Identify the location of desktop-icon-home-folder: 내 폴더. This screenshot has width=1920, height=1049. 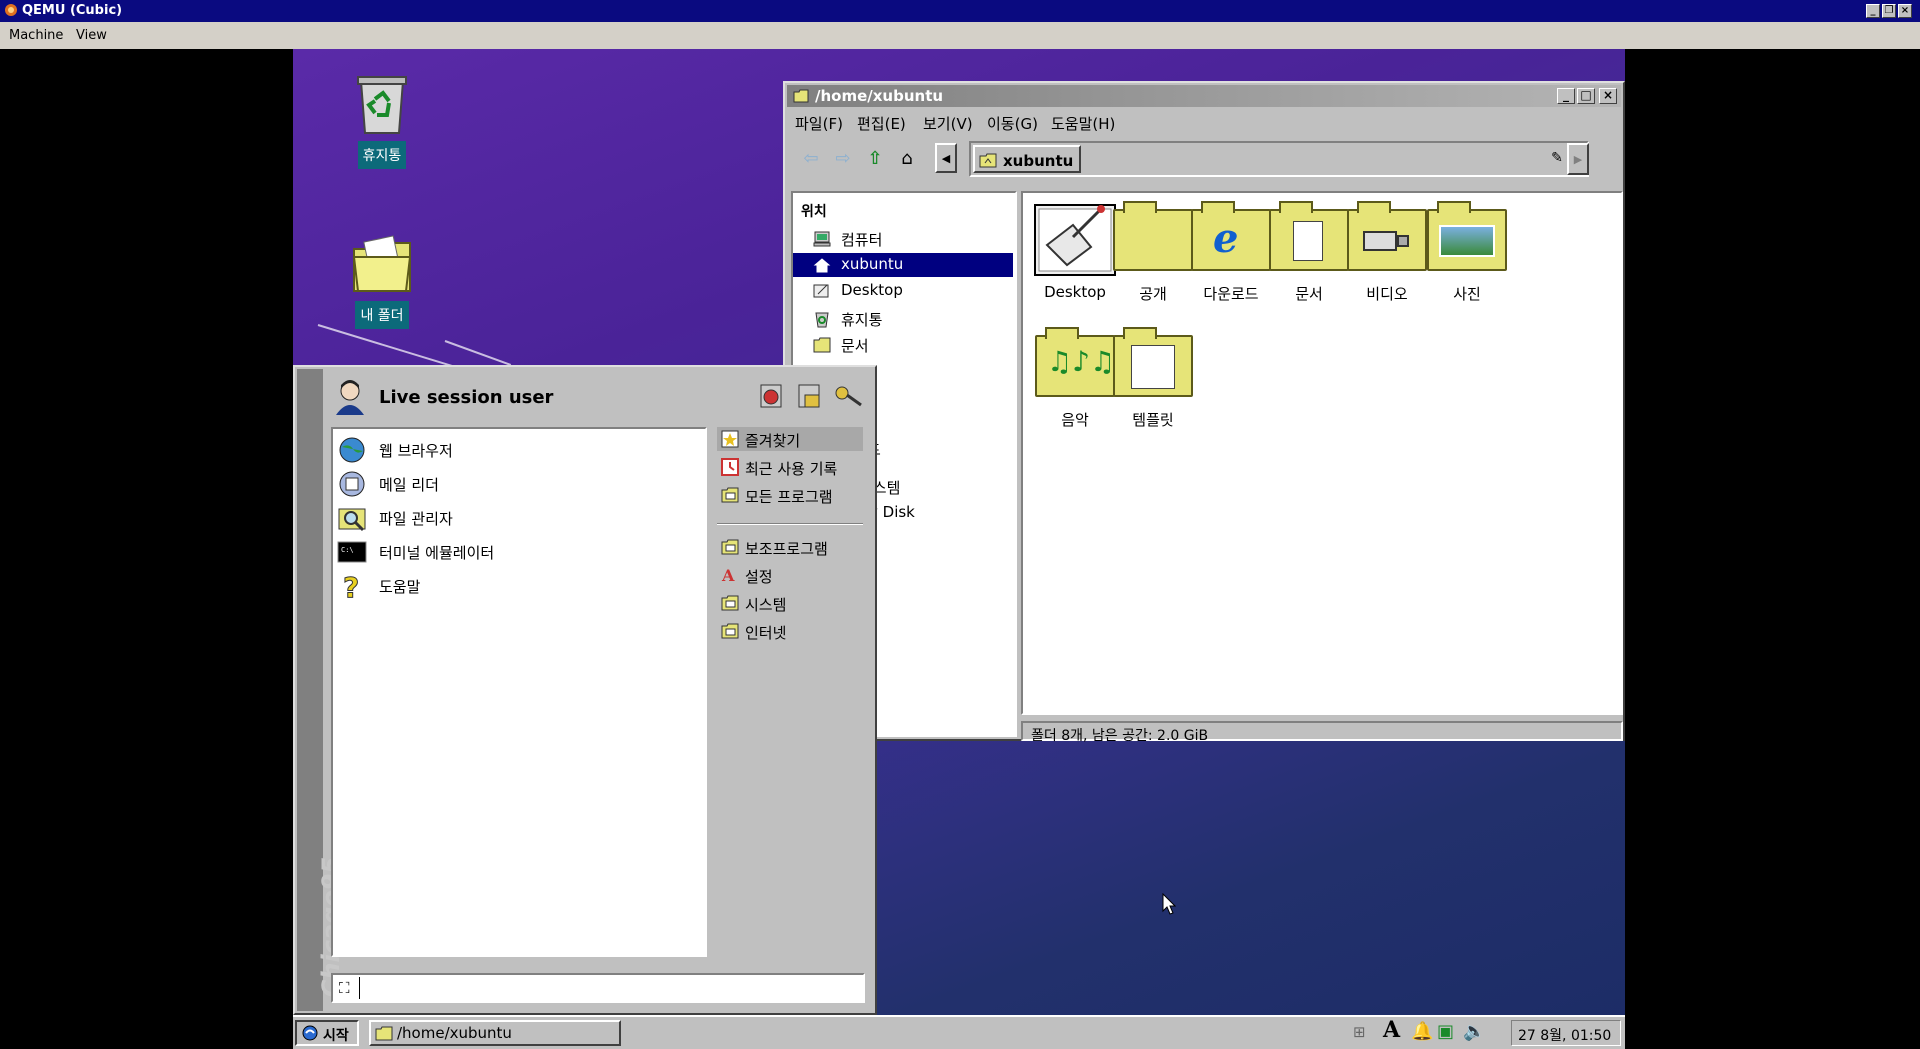
(382, 282).